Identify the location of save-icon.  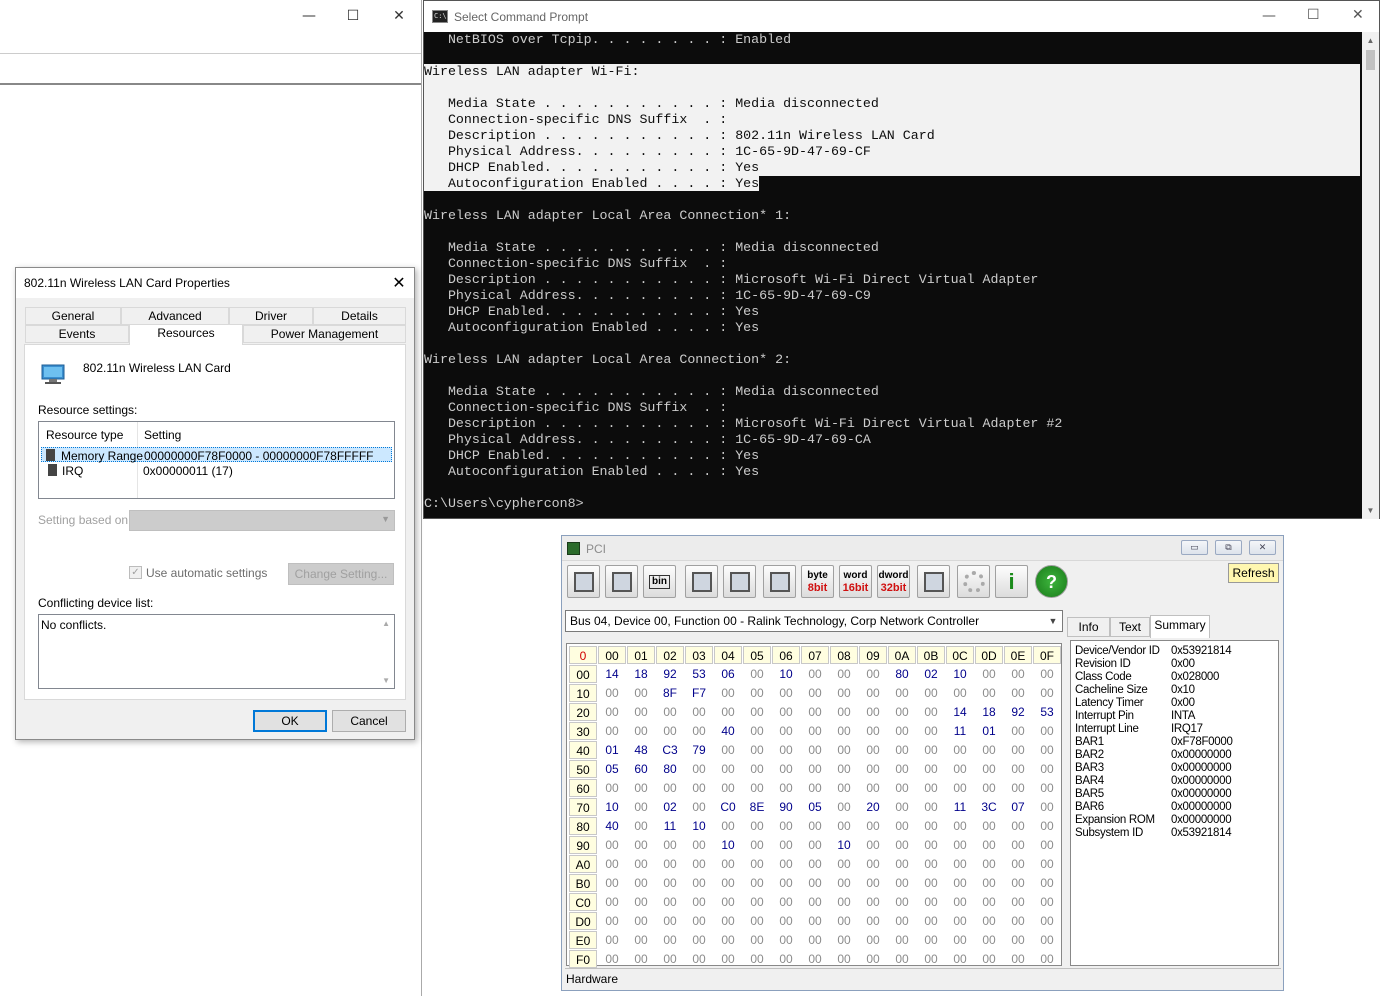
(583, 581).